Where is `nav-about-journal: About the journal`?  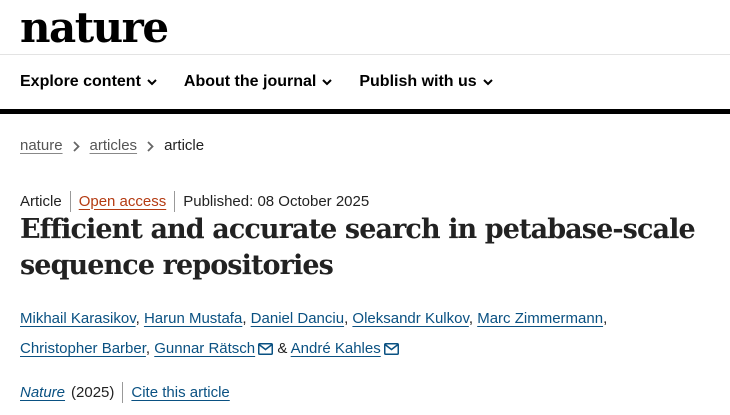 nav-about-journal: About the journal is located at coordinates (258, 82).